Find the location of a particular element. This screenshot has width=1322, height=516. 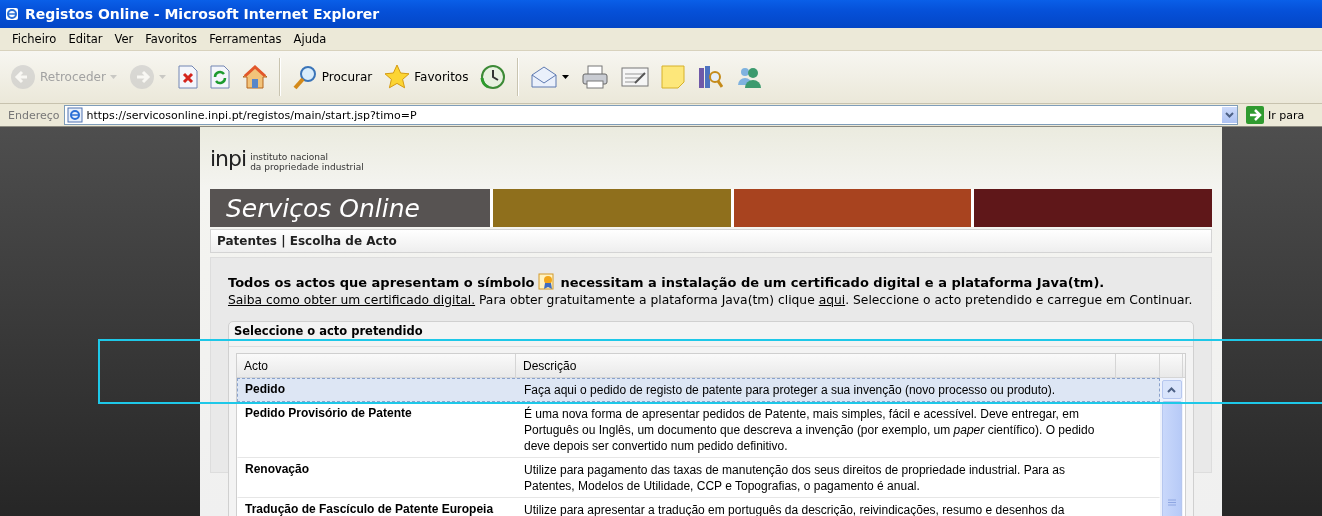

arrow-right-icon is located at coordinates (1255, 115).